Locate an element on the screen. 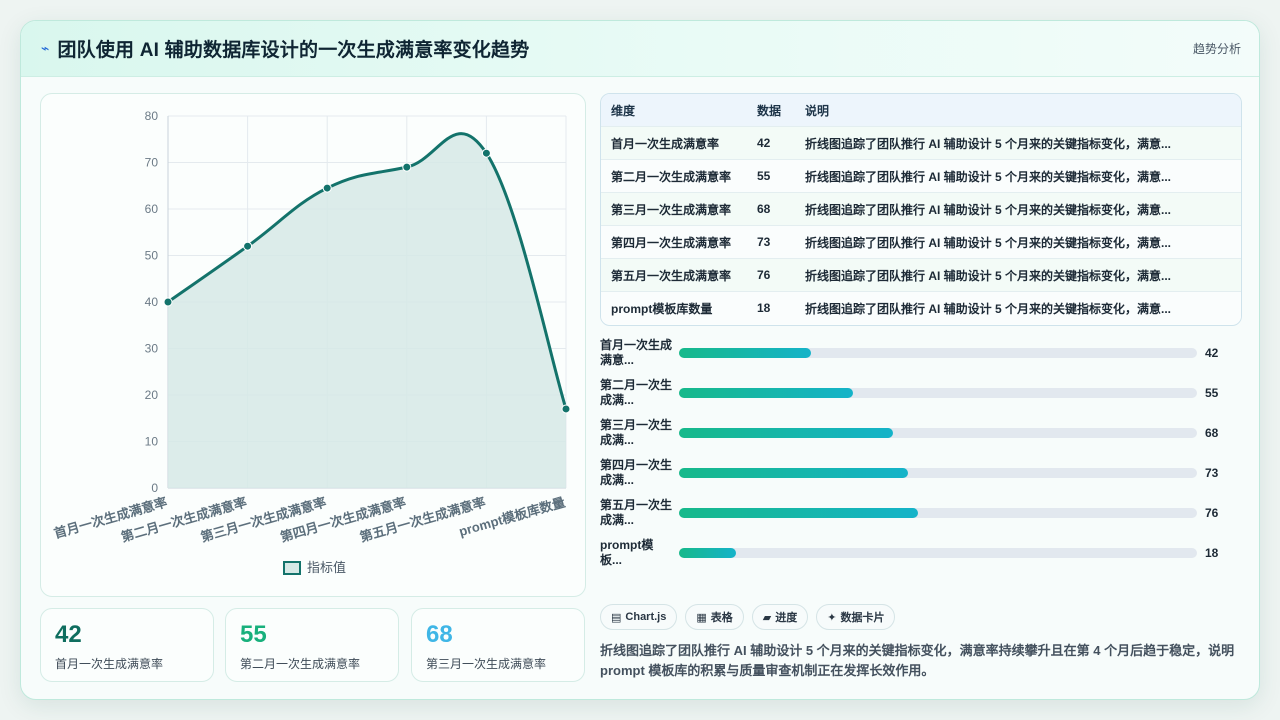 This screenshot has height=720, width=1280. progress-icon: ▰ is located at coordinates (767, 617).